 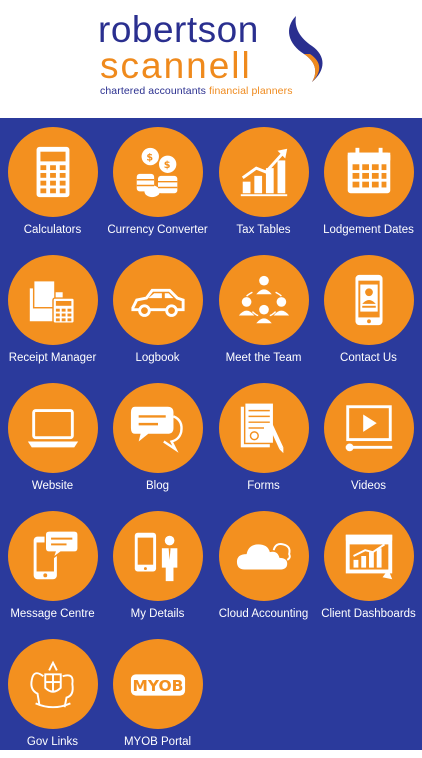 What do you see at coordinates (262, 428) in the screenshot?
I see `document-pen-icon` at bounding box center [262, 428].